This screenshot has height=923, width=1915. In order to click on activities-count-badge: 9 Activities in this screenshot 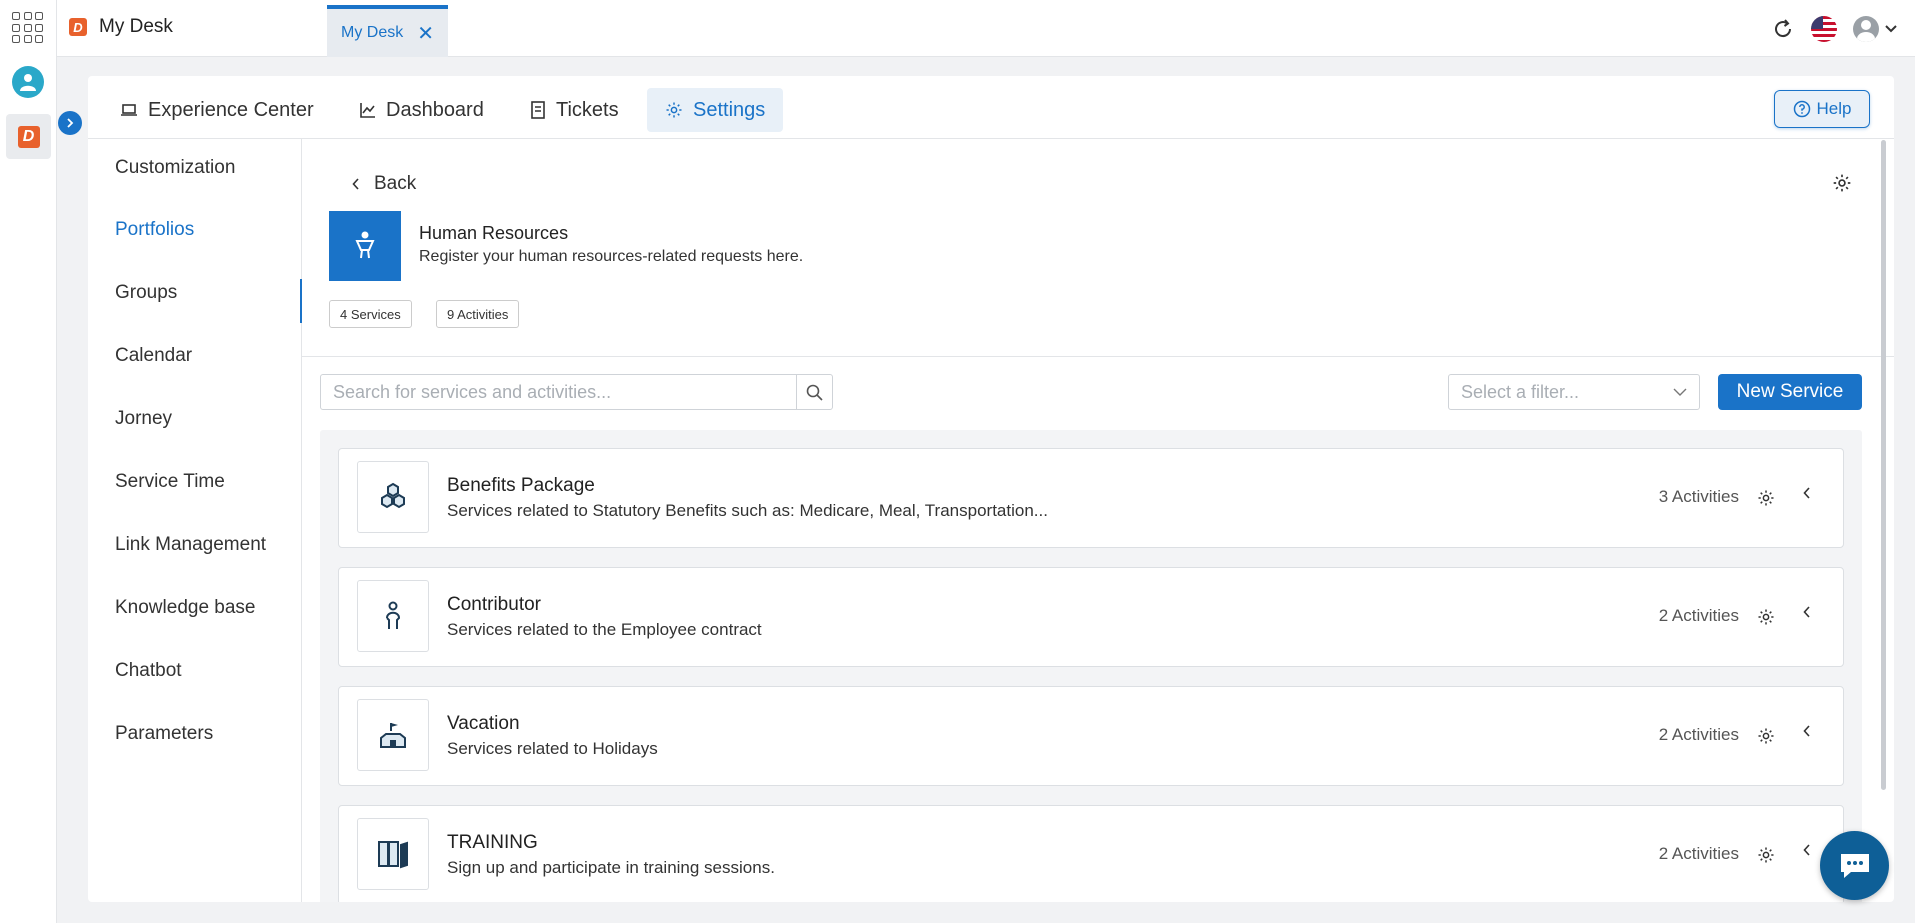, I will do `click(478, 314)`.